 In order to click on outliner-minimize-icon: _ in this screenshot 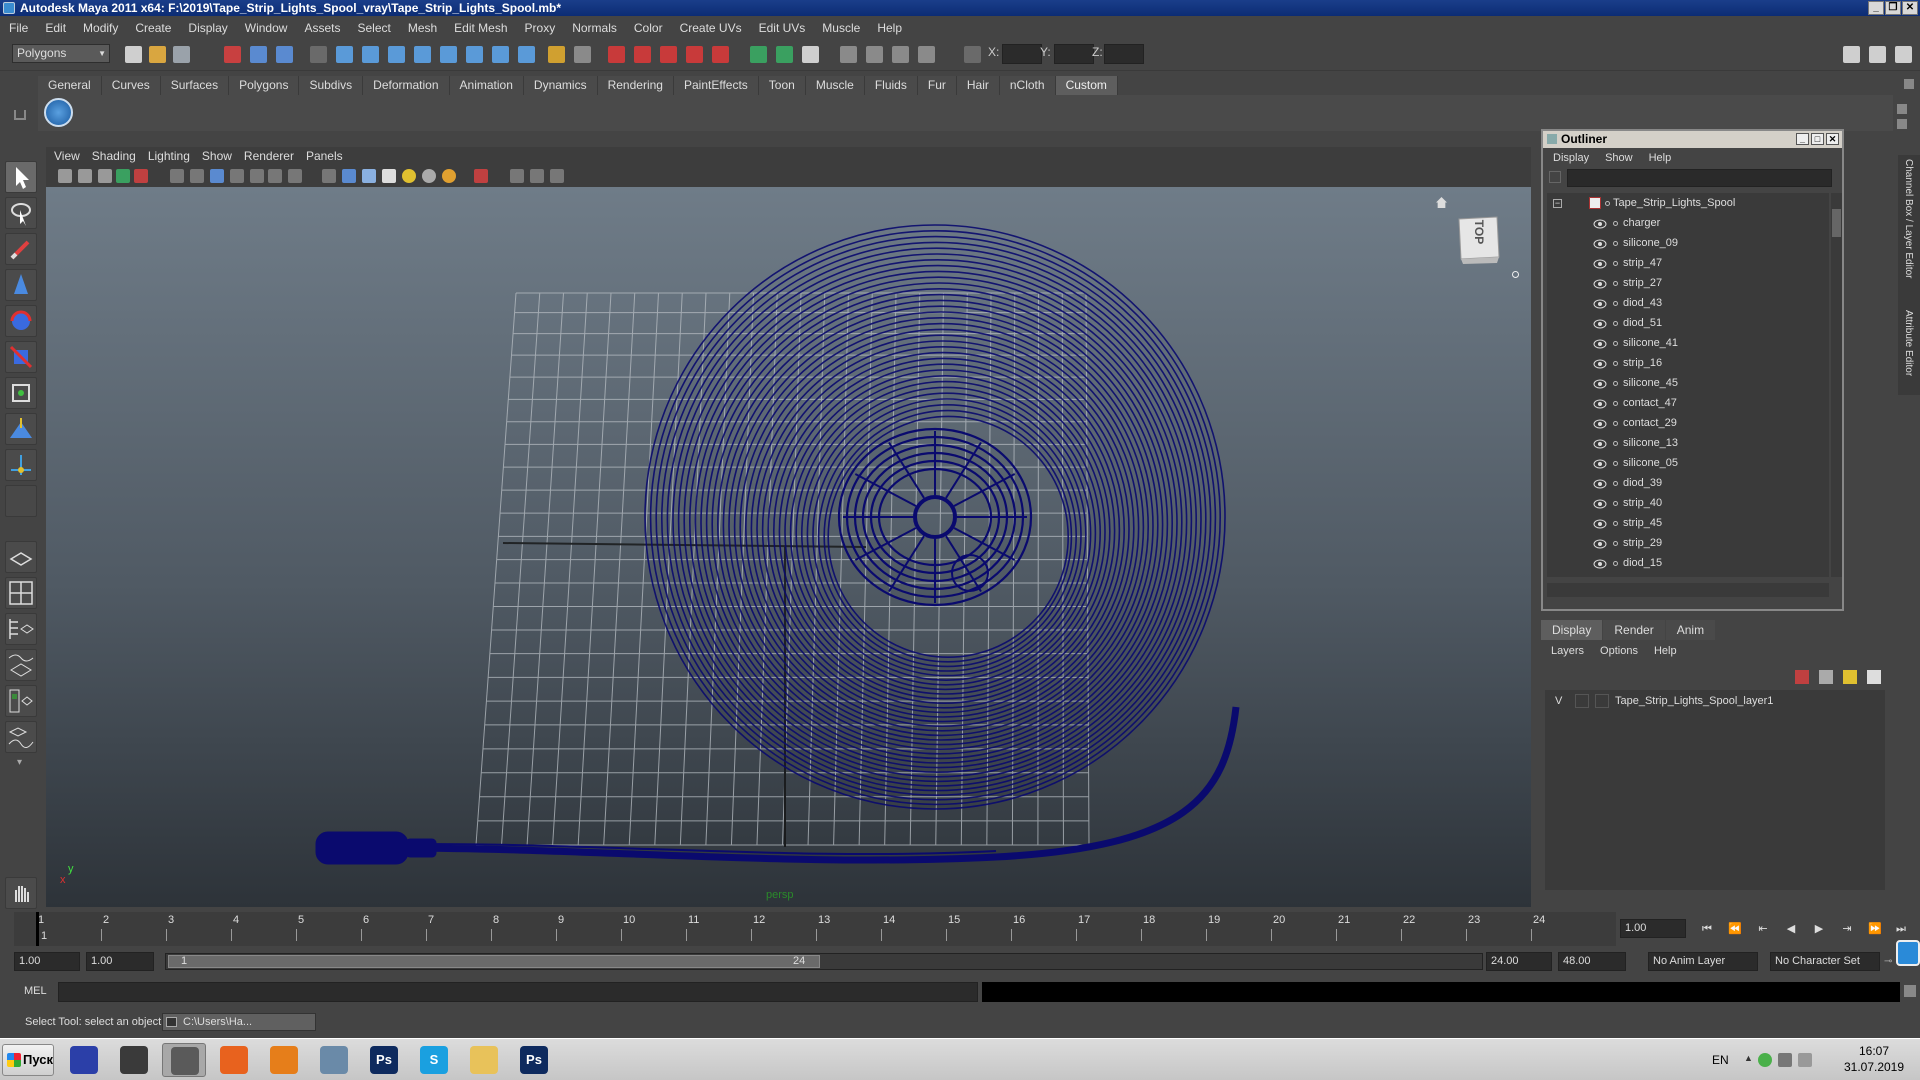, I will do `click(1802, 139)`.